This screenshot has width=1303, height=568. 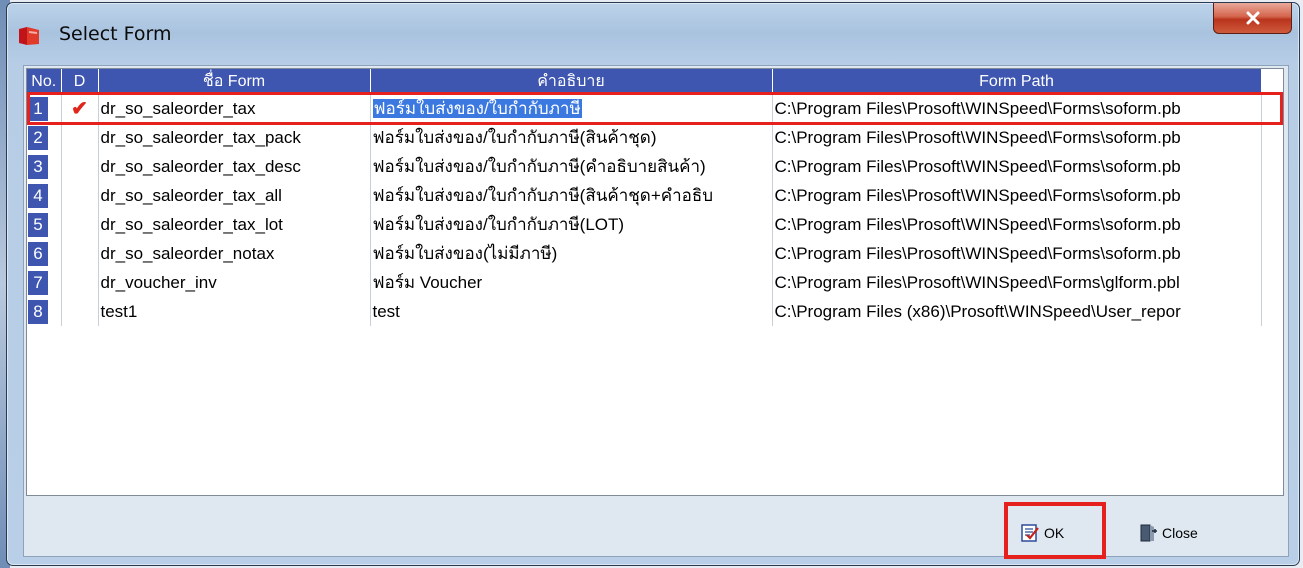 I want to click on app-icon, so click(x=29, y=36).